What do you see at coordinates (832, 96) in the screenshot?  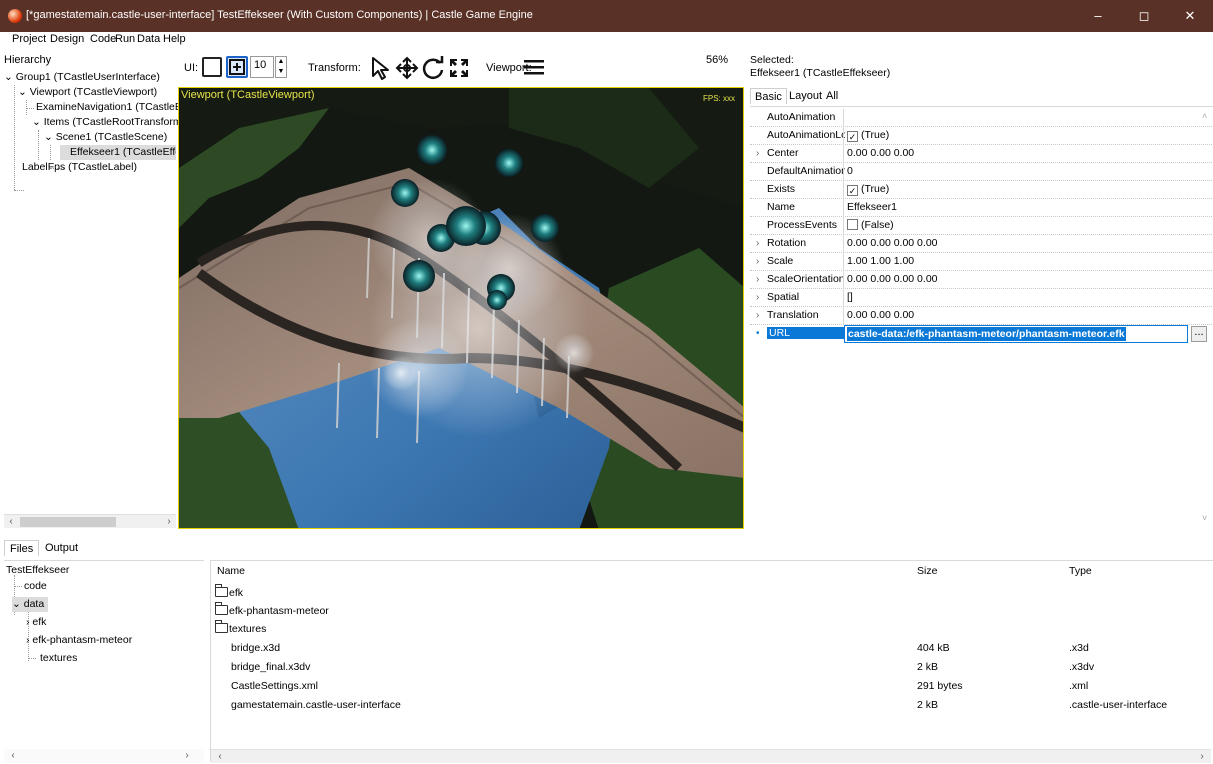 I see `tab-all: All` at bounding box center [832, 96].